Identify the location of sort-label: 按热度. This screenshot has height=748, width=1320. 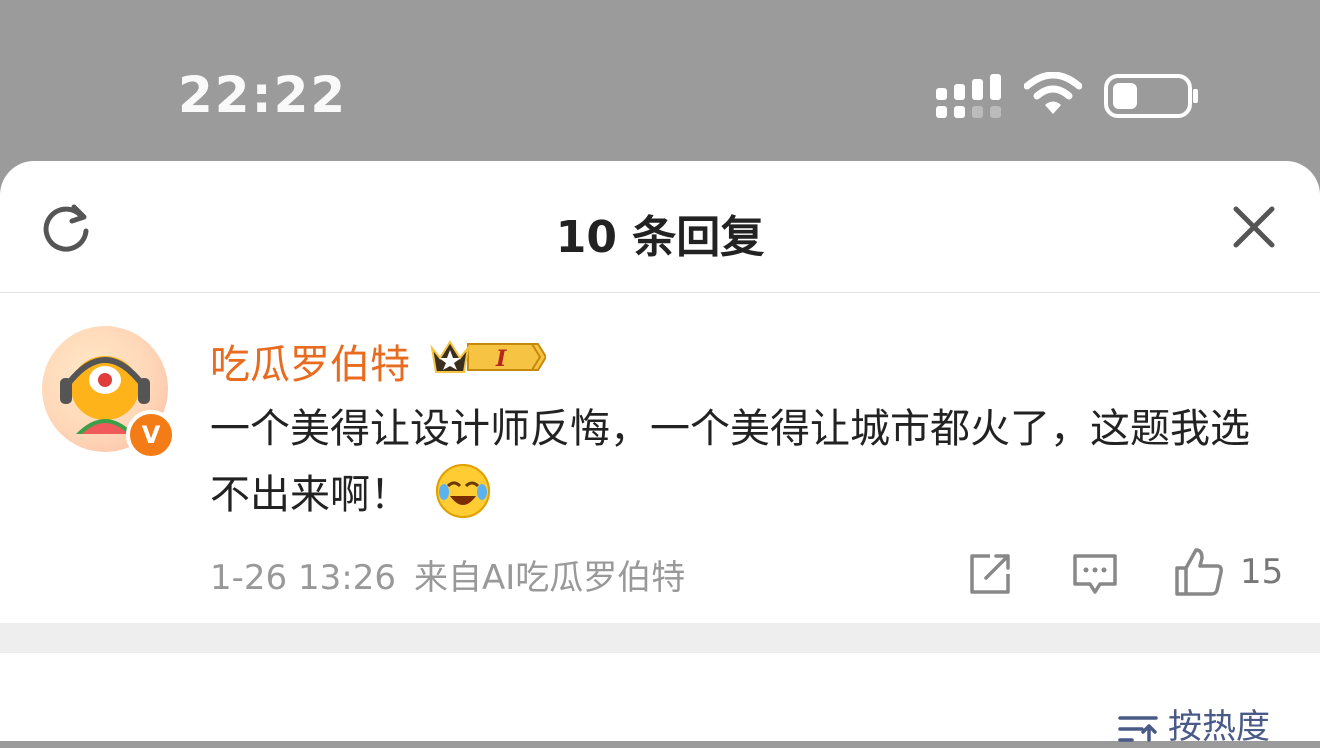
(1219, 727).